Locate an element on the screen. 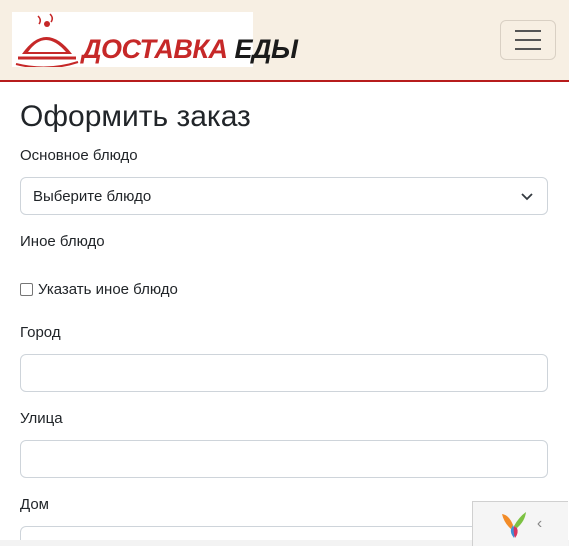 The height and width of the screenshot is (546, 569). other-dish-checkbox-label: Указать иное блюдо is located at coordinates (108, 289).